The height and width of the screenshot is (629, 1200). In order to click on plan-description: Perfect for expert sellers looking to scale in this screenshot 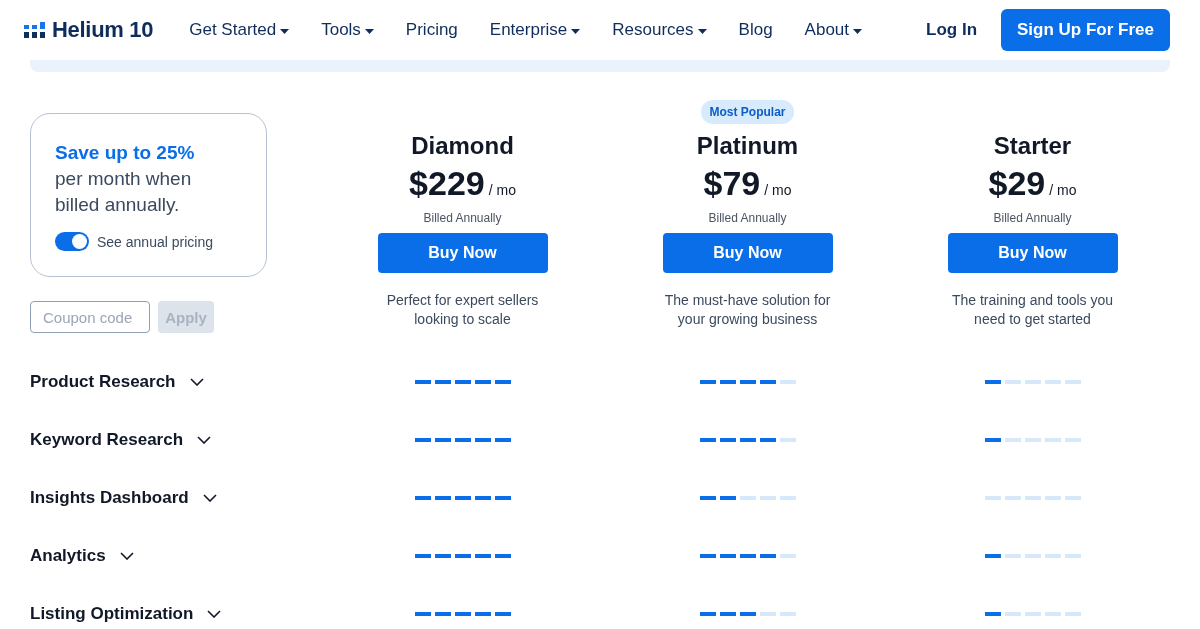, I will do `click(462, 310)`.